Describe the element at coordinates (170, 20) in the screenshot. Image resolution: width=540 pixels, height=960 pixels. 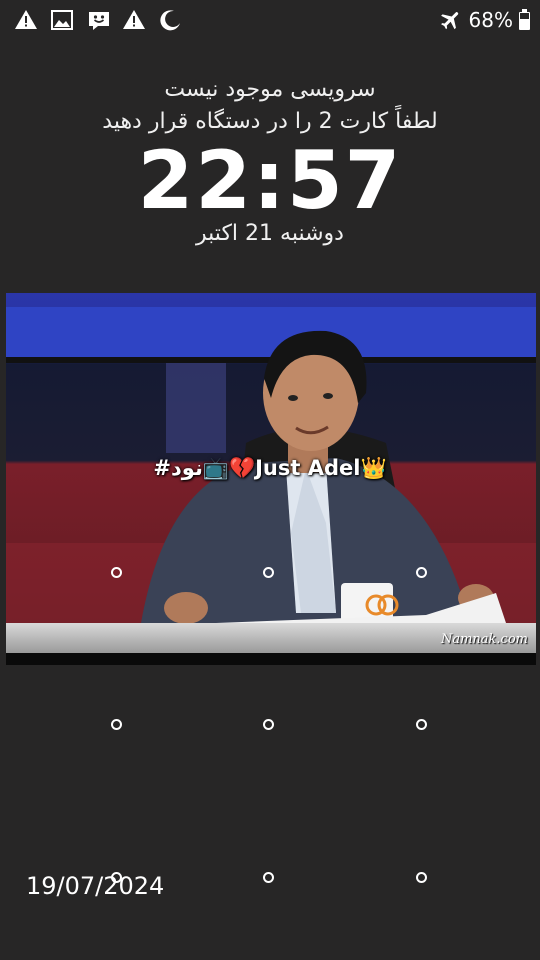
I see `moon-icon` at that location.